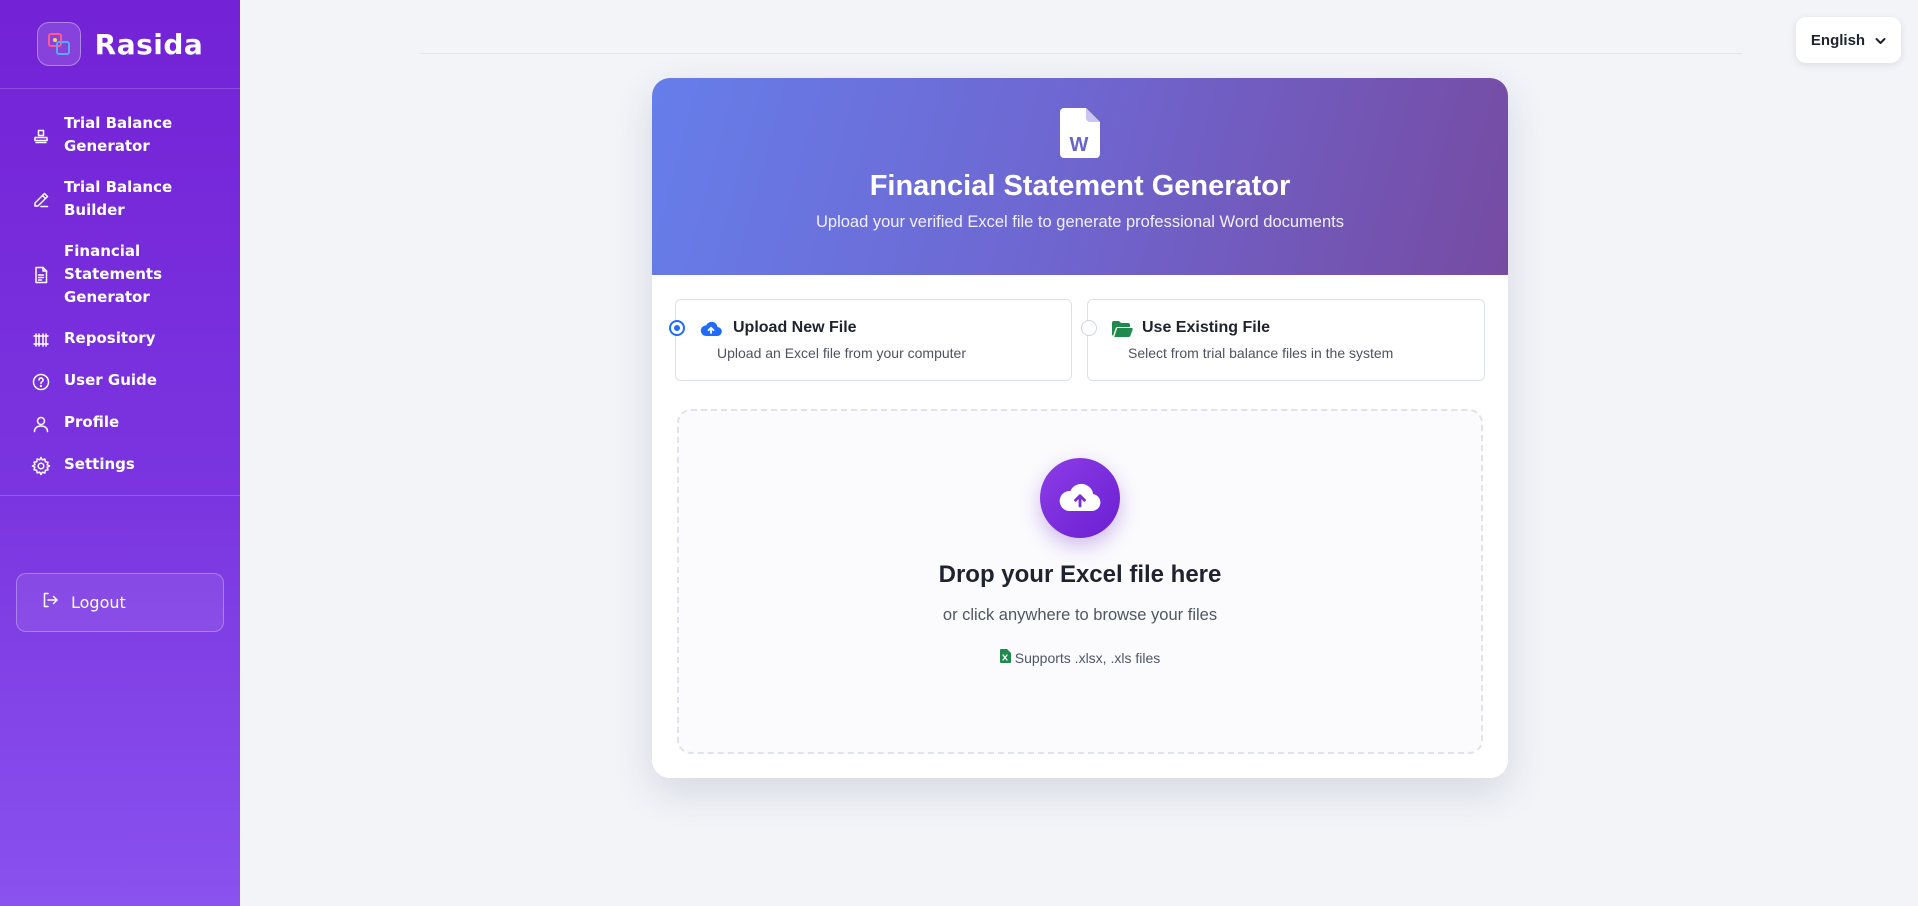 The height and width of the screenshot is (906, 1918). What do you see at coordinates (149, 44) in the screenshot?
I see `brand-name: Rasida` at bounding box center [149, 44].